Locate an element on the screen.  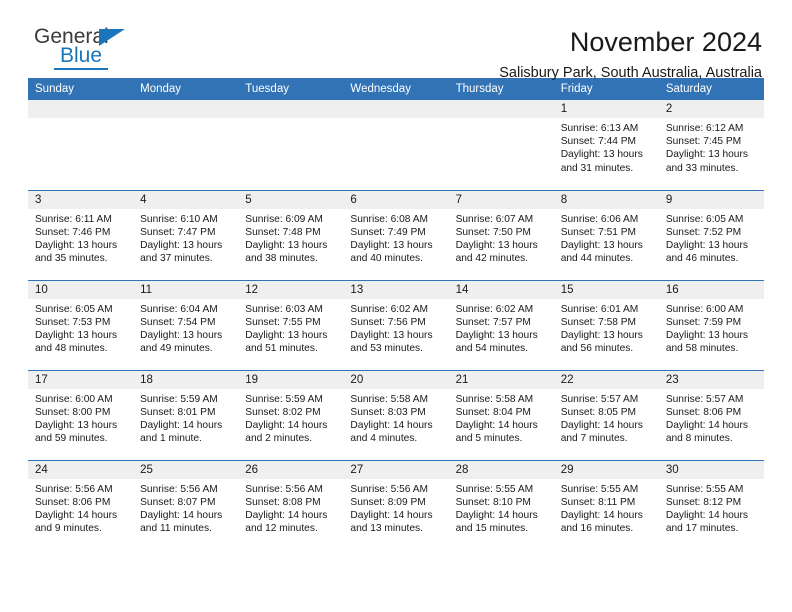
daylight-text: Daylight: 14 hours and 1 minute. is located at coordinates (181, 432).